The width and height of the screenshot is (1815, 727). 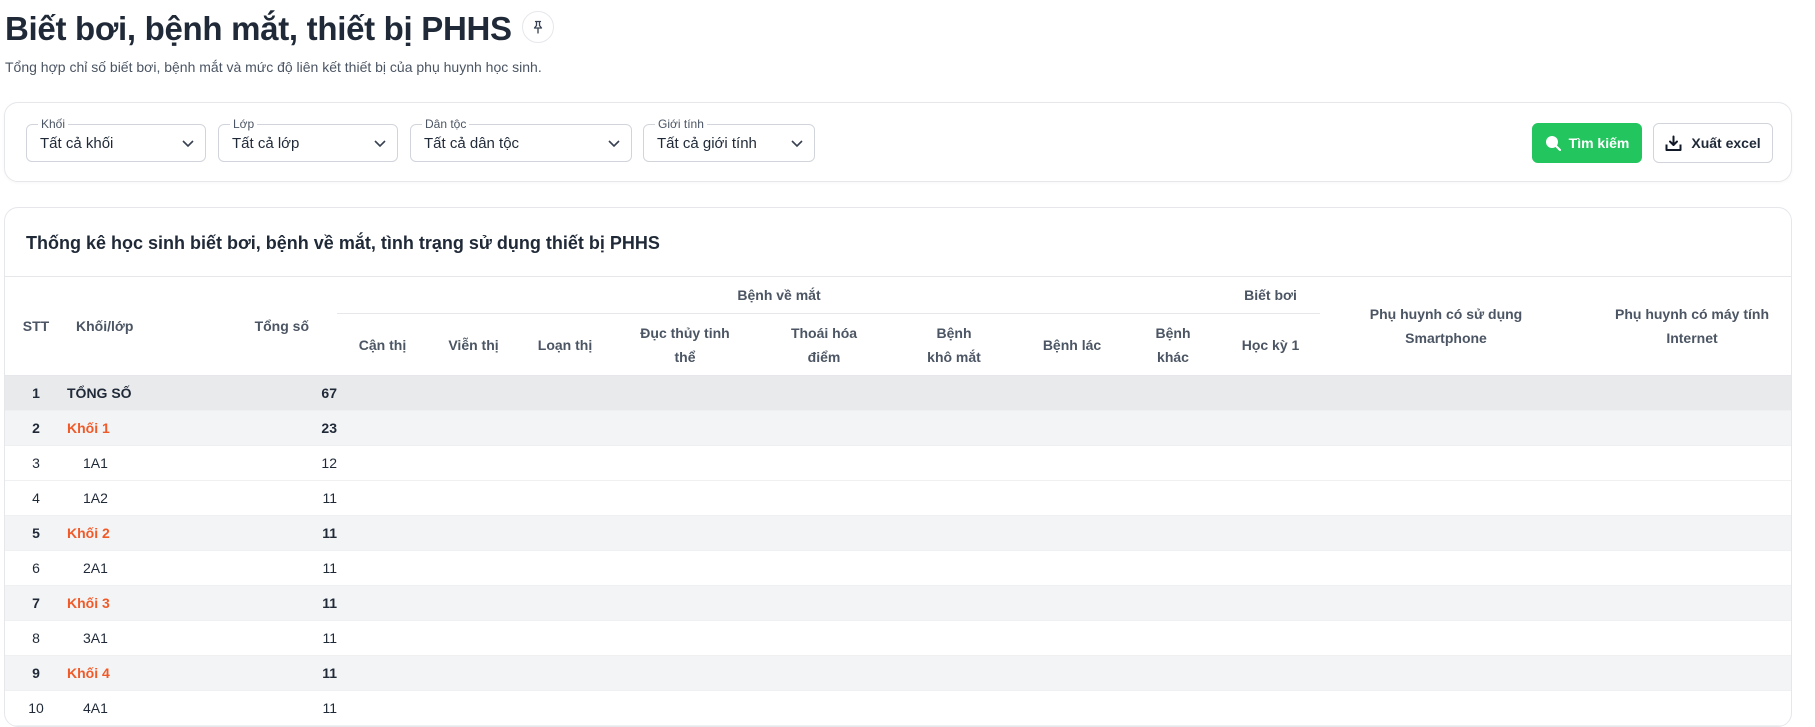 I want to click on row-class-name: 1A2, so click(x=143, y=498).